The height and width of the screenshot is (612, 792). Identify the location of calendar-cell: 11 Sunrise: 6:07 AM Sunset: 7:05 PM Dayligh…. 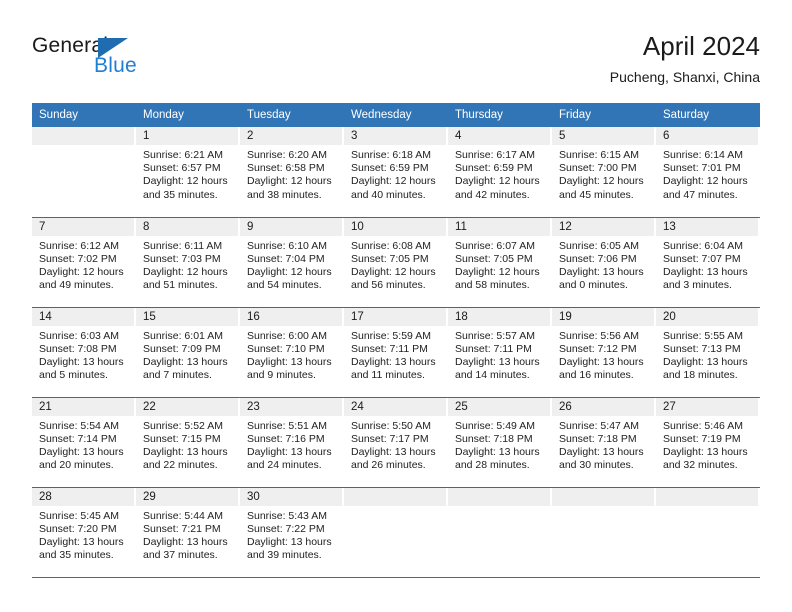
(500, 262).